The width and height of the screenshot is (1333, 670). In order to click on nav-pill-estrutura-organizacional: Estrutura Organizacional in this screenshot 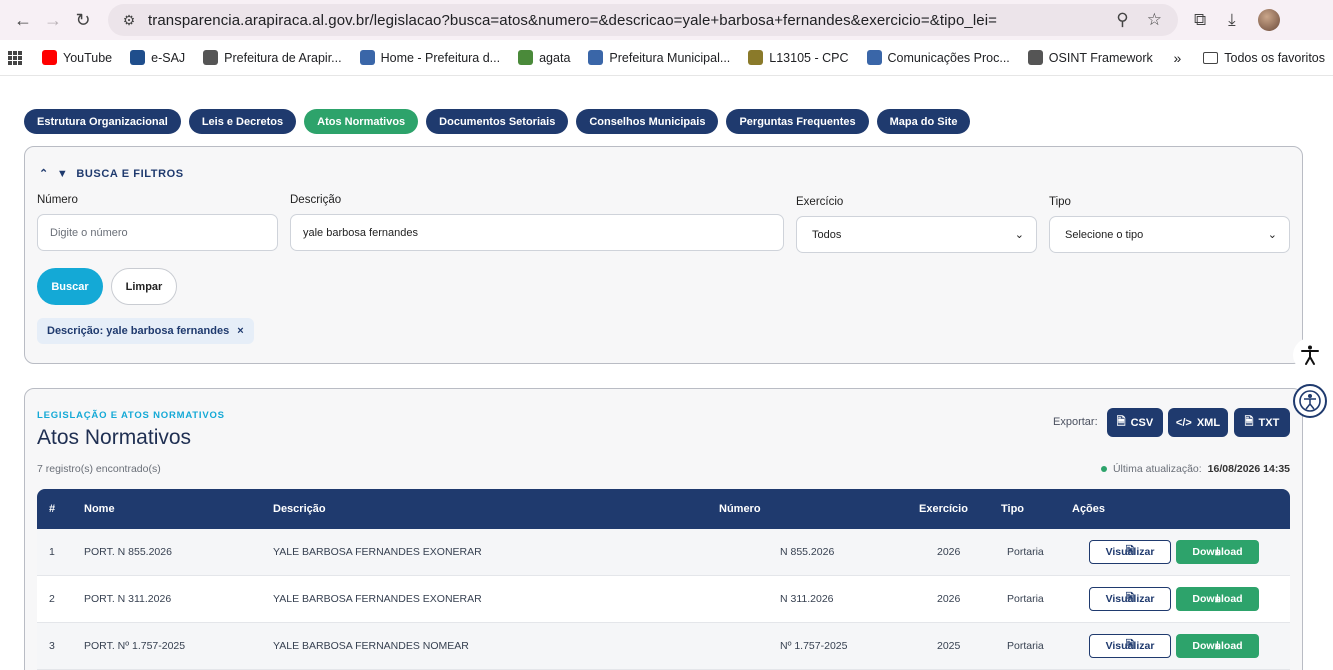, I will do `click(102, 121)`.